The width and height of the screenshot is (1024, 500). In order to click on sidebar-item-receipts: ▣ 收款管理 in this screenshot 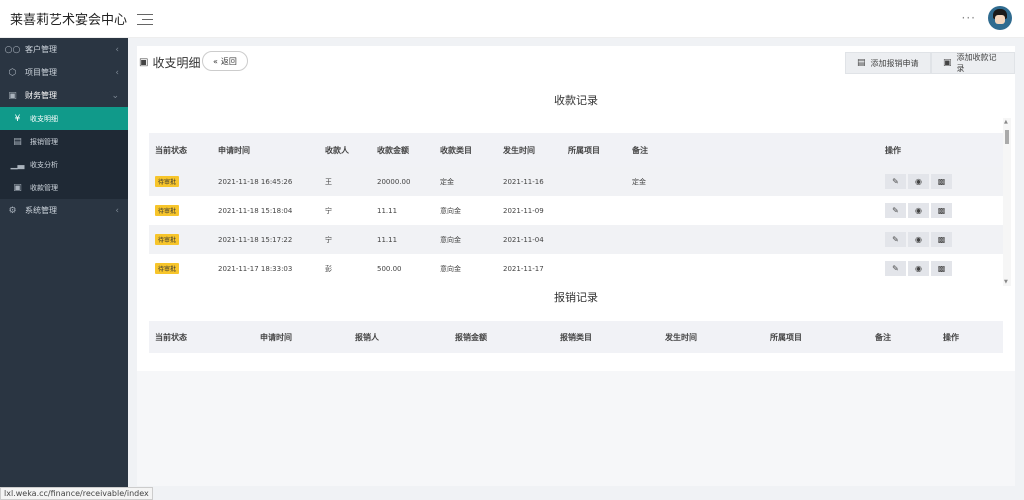, I will do `click(64, 187)`.